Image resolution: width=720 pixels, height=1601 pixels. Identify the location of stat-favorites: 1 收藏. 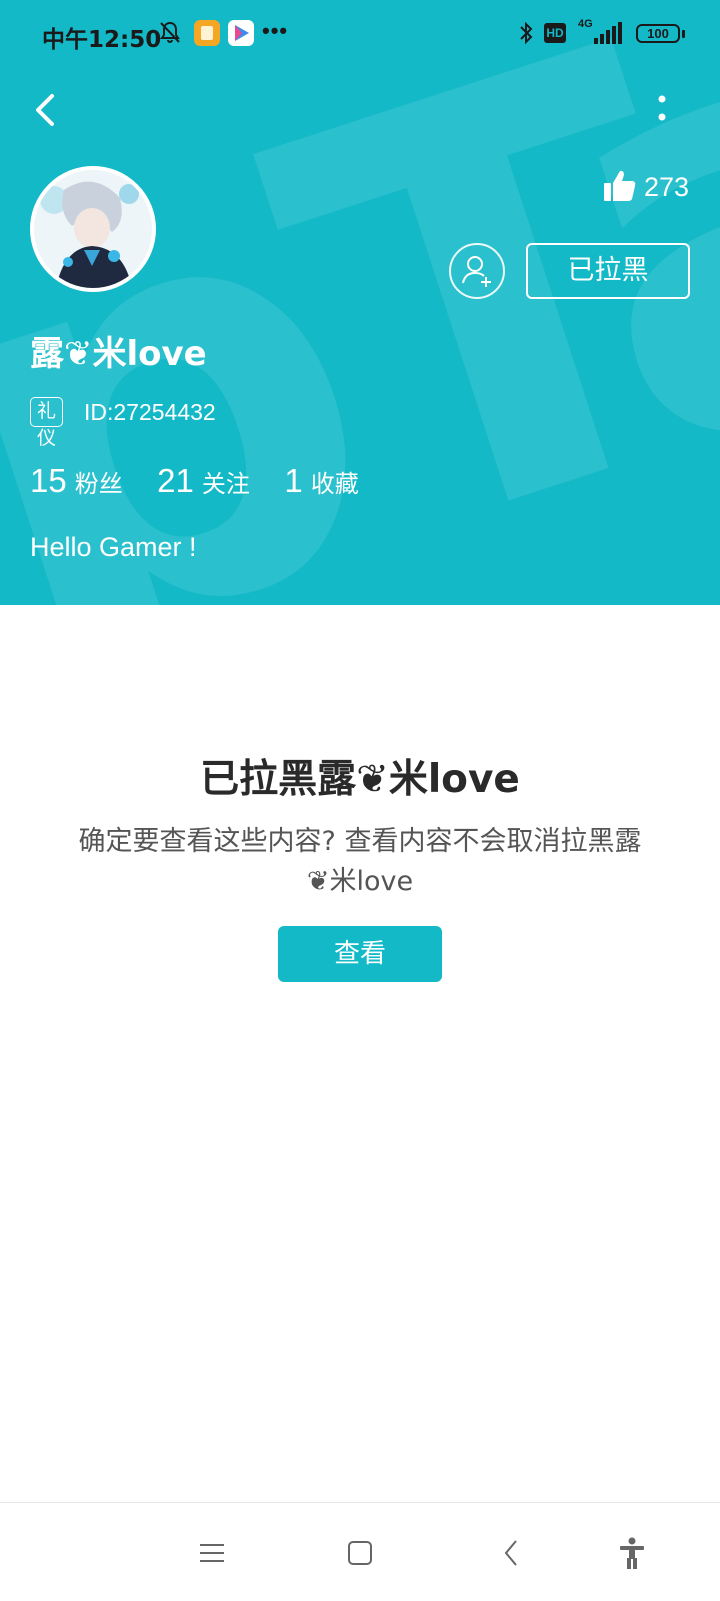
(321, 481).